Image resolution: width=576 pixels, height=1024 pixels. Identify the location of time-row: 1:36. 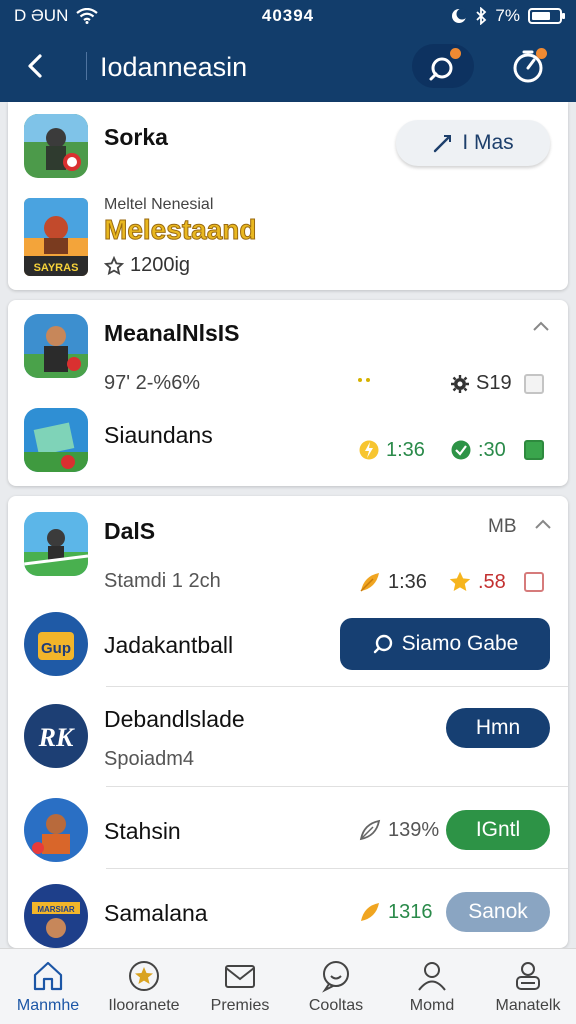
(392, 582).